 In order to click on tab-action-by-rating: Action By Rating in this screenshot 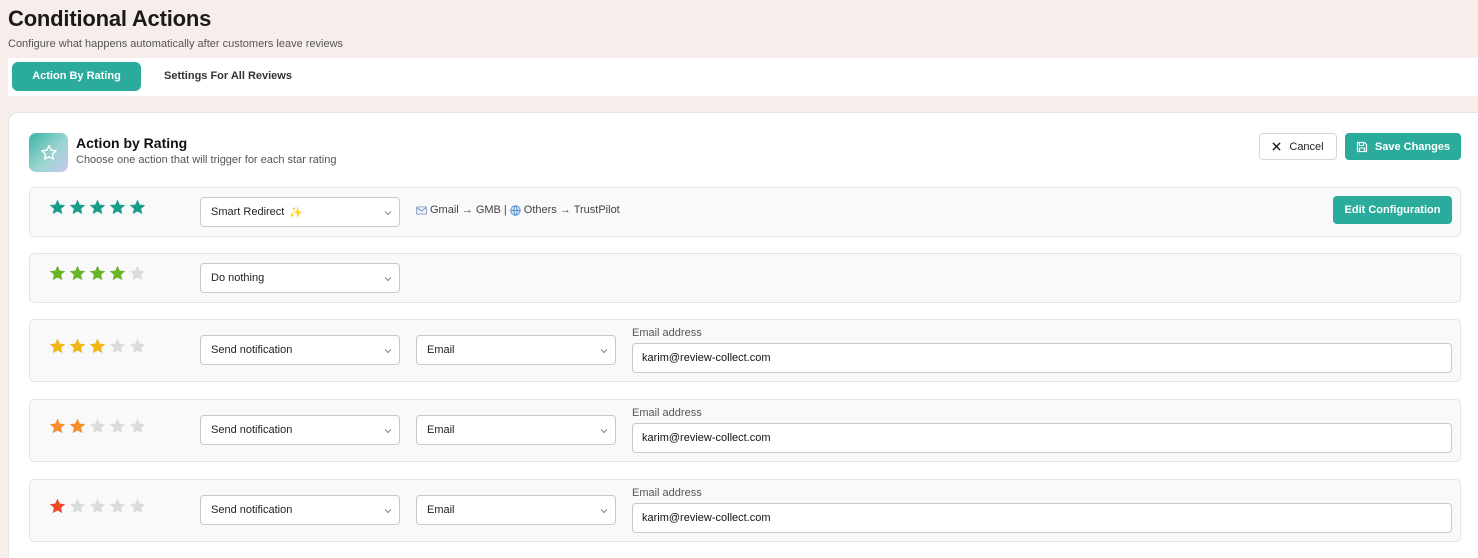, I will do `click(76, 76)`.